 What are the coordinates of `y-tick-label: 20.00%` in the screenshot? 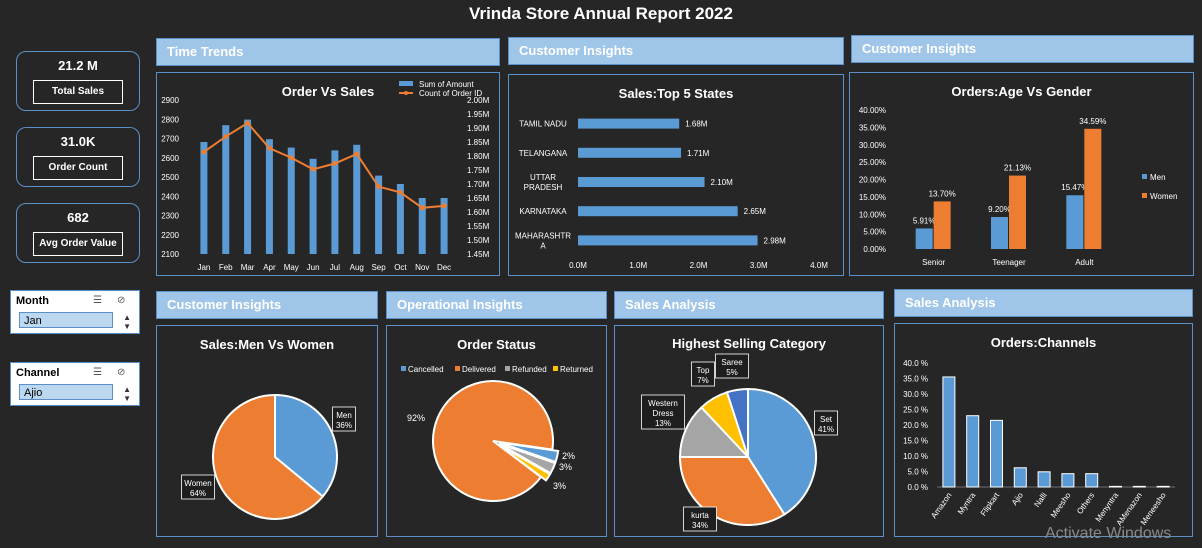 It's located at (872, 180).